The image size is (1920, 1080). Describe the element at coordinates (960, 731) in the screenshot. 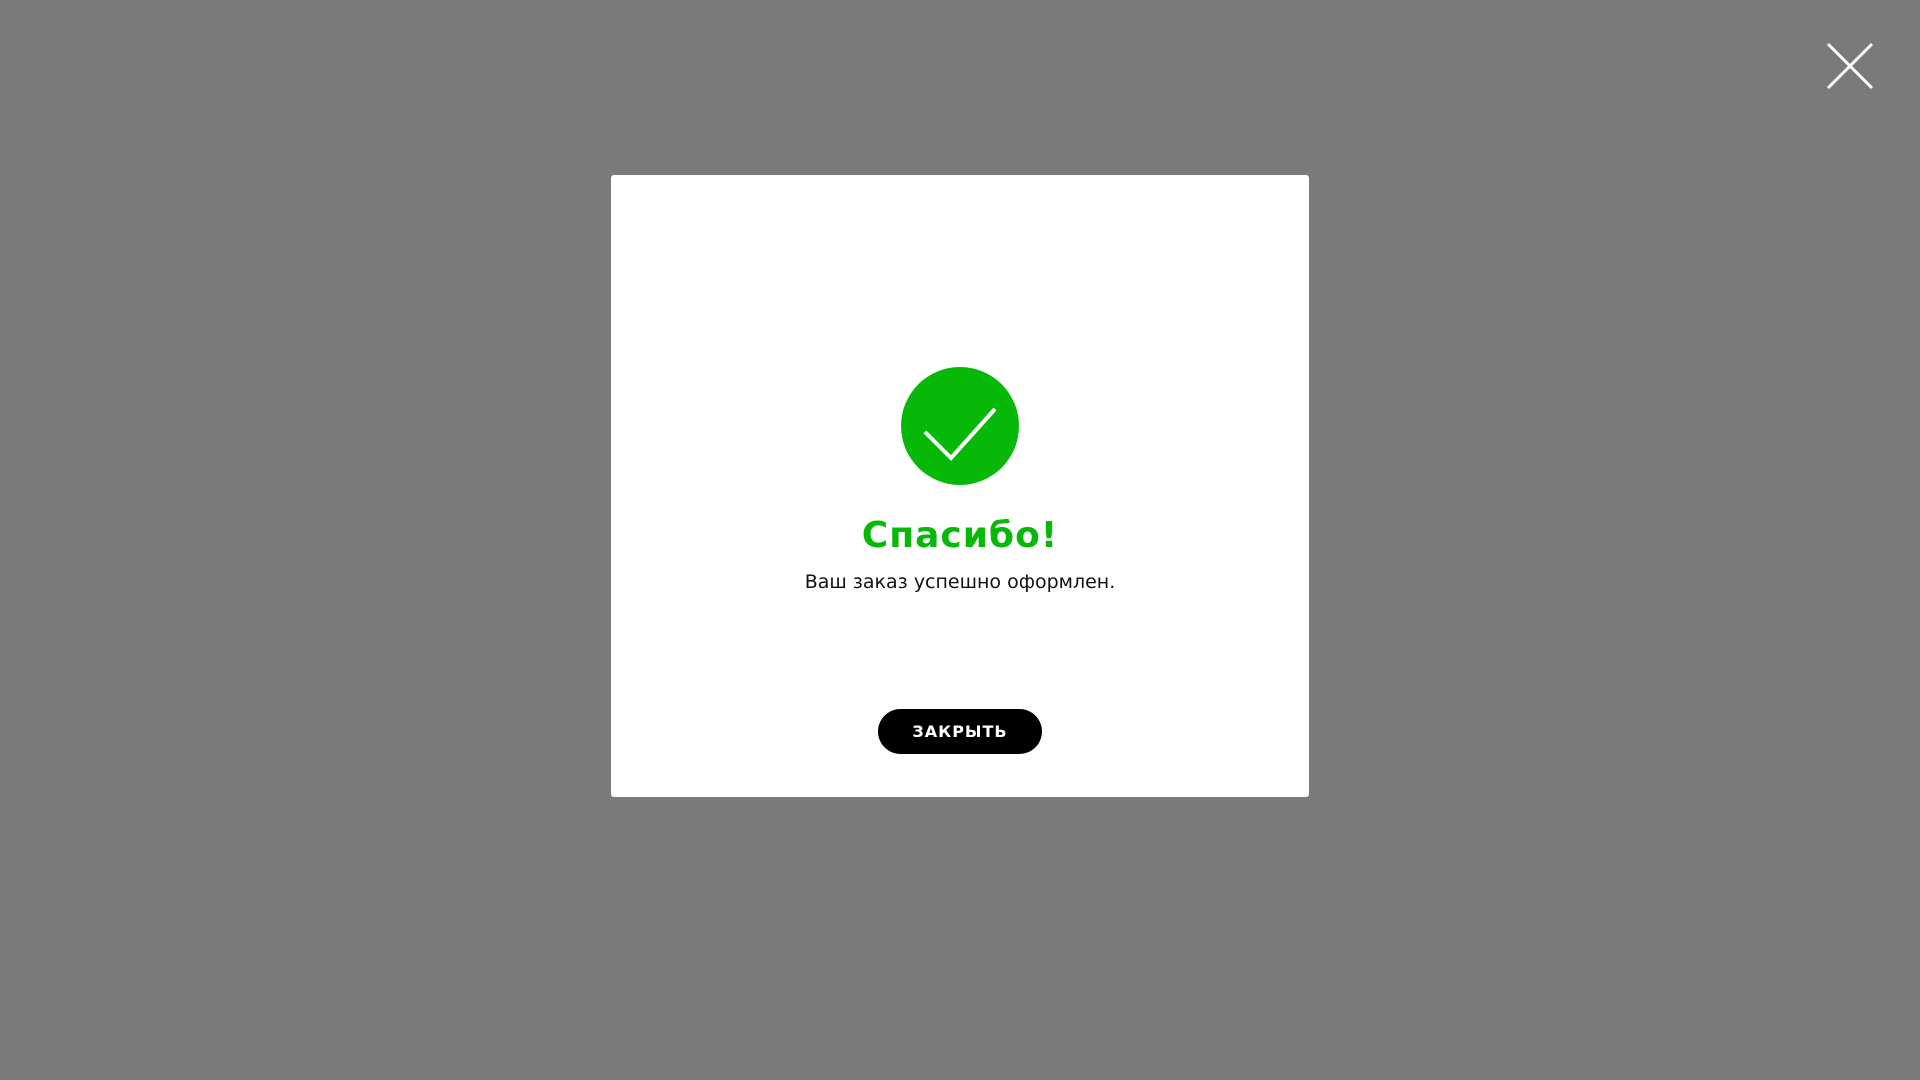

I see `close-button: ЗАКРЫТЬ` at that location.